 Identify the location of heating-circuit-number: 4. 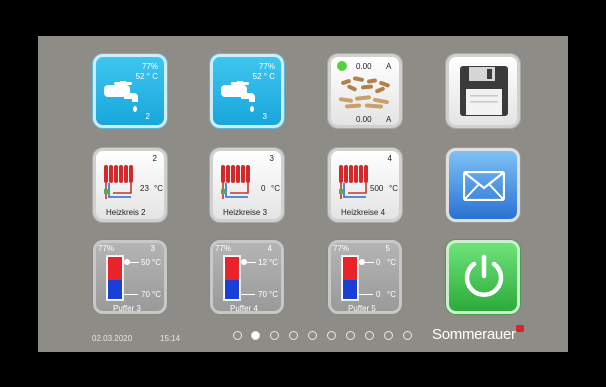
(389, 158).